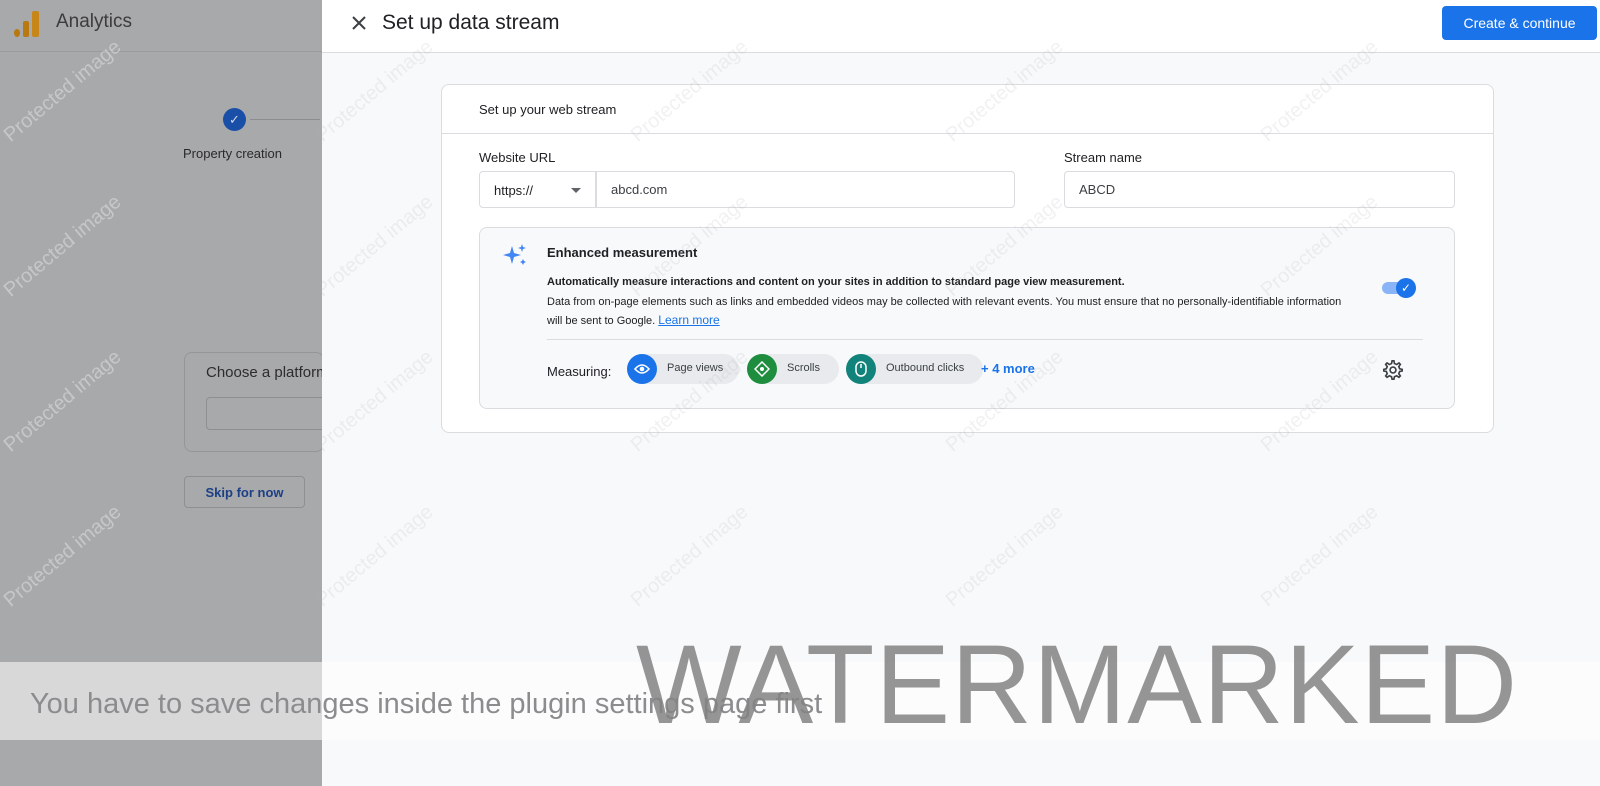  What do you see at coordinates (861, 369) in the screenshot?
I see `mouse-icon` at bounding box center [861, 369].